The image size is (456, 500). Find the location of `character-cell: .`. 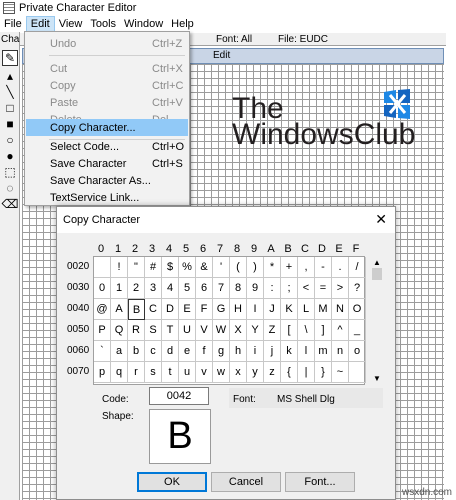

character-cell: . is located at coordinates (340, 267).